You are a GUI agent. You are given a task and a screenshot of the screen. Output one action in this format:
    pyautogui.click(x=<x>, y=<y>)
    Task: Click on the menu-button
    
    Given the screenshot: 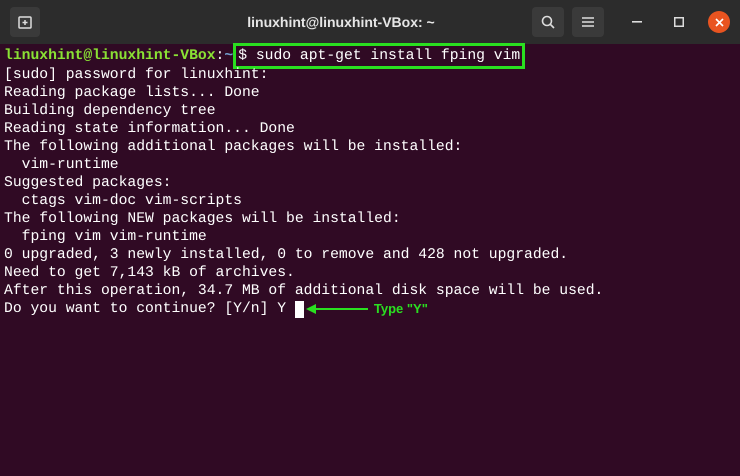 What is the action you would take?
    pyautogui.click(x=588, y=22)
    